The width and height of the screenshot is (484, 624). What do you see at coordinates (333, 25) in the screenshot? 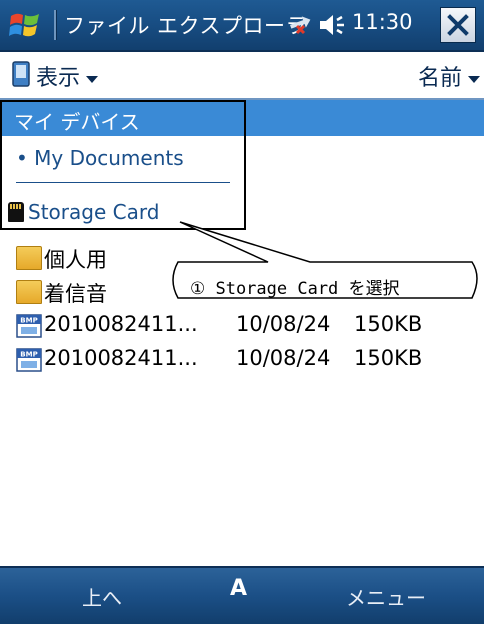
I see `volume-icon` at bounding box center [333, 25].